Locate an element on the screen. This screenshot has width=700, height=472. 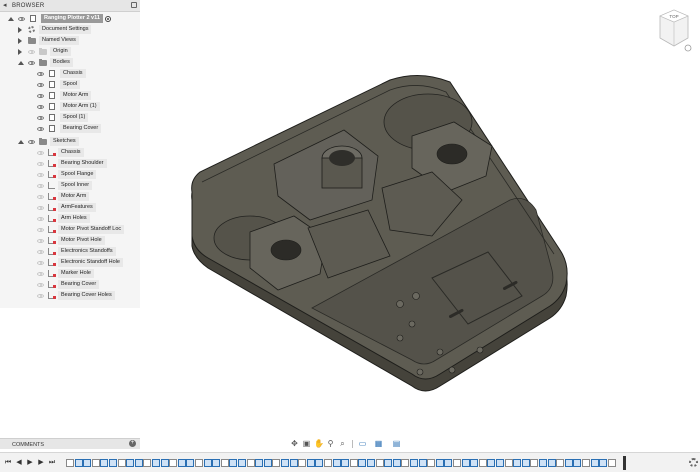
look-at-icon: ▣ is located at coordinates (306, 443).